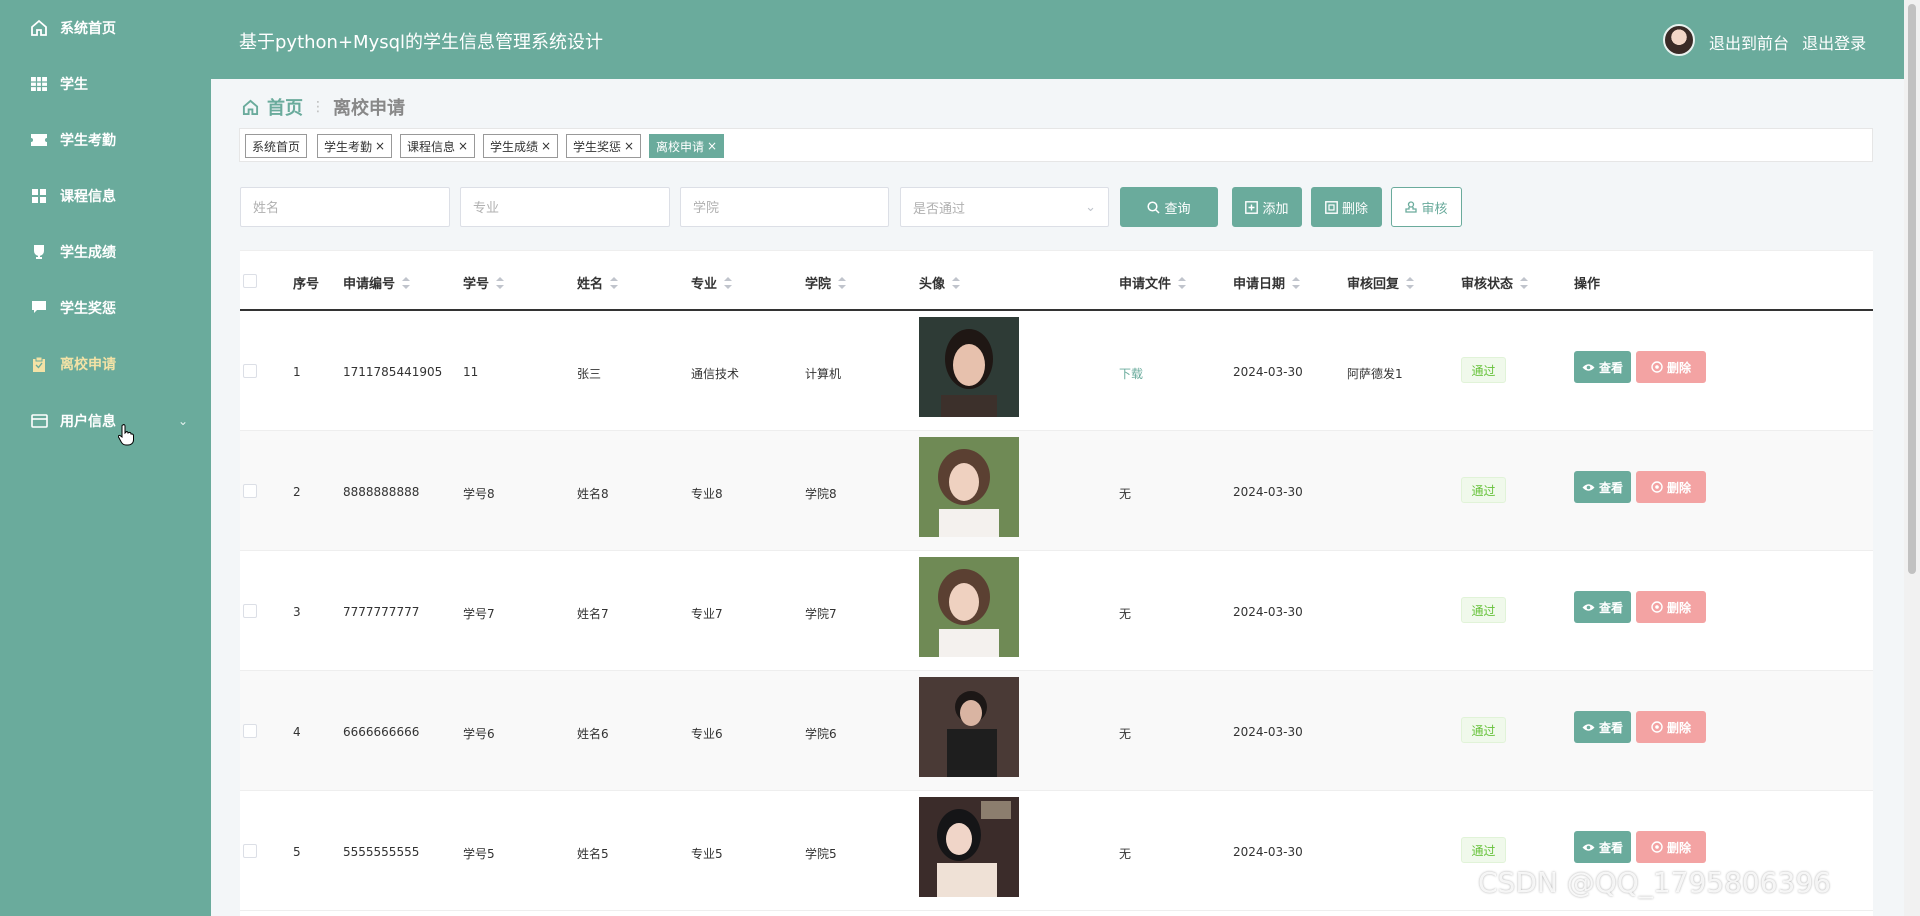  What do you see at coordinates (1679, 40) in the screenshot?
I see `avatar` at bounding box center [1679, 40].